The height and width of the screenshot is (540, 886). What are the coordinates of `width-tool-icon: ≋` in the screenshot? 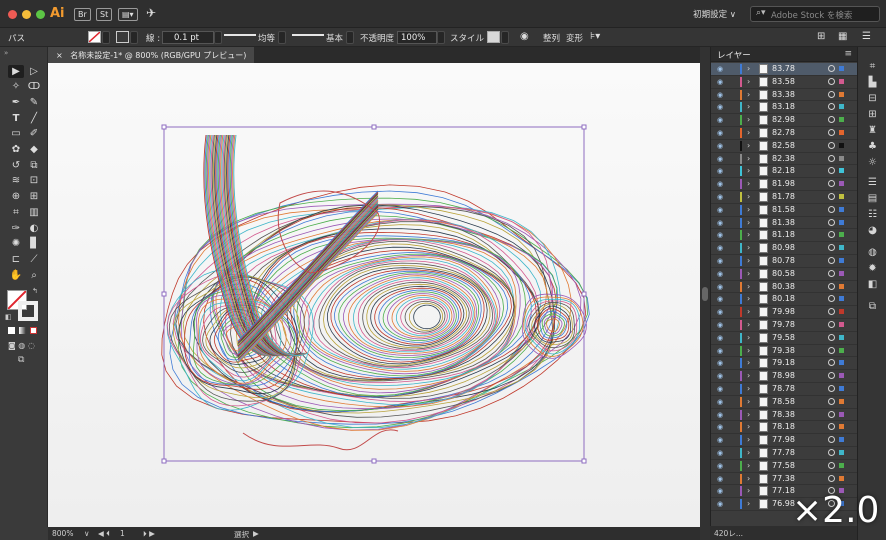 It's located at (16, 180).